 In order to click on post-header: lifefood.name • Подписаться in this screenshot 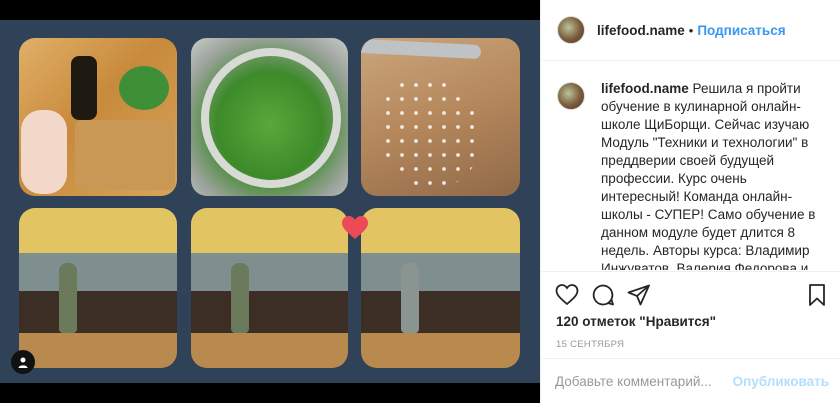, I will do `click(690, 30)`.